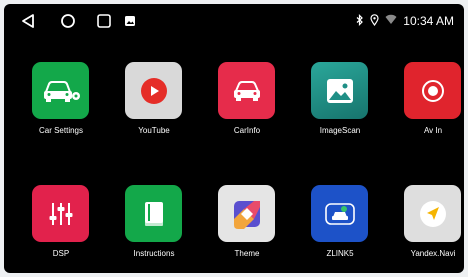  I want to click on book-icon, so click(153, 213).